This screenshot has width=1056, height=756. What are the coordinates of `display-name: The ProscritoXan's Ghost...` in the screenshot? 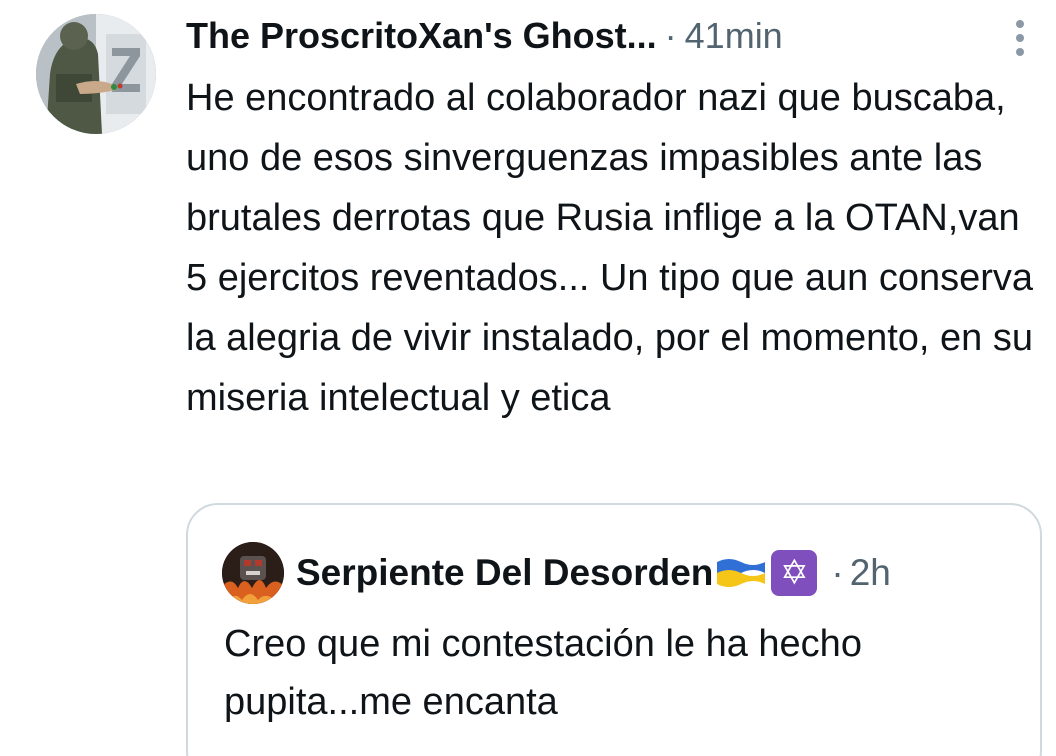 It's located at (421, 36).